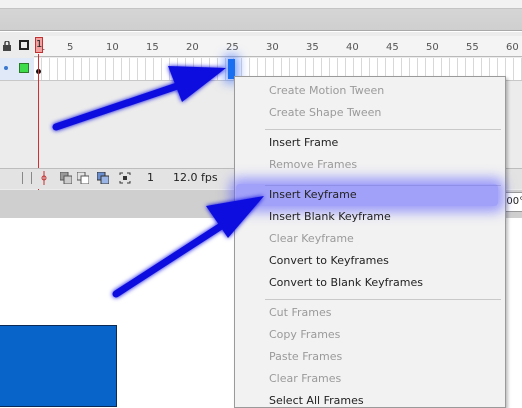 Image resolution: width=522 pixels, height=408 pixels. I want to click on arrow-to-frame-25-icon, so click(139, 98).